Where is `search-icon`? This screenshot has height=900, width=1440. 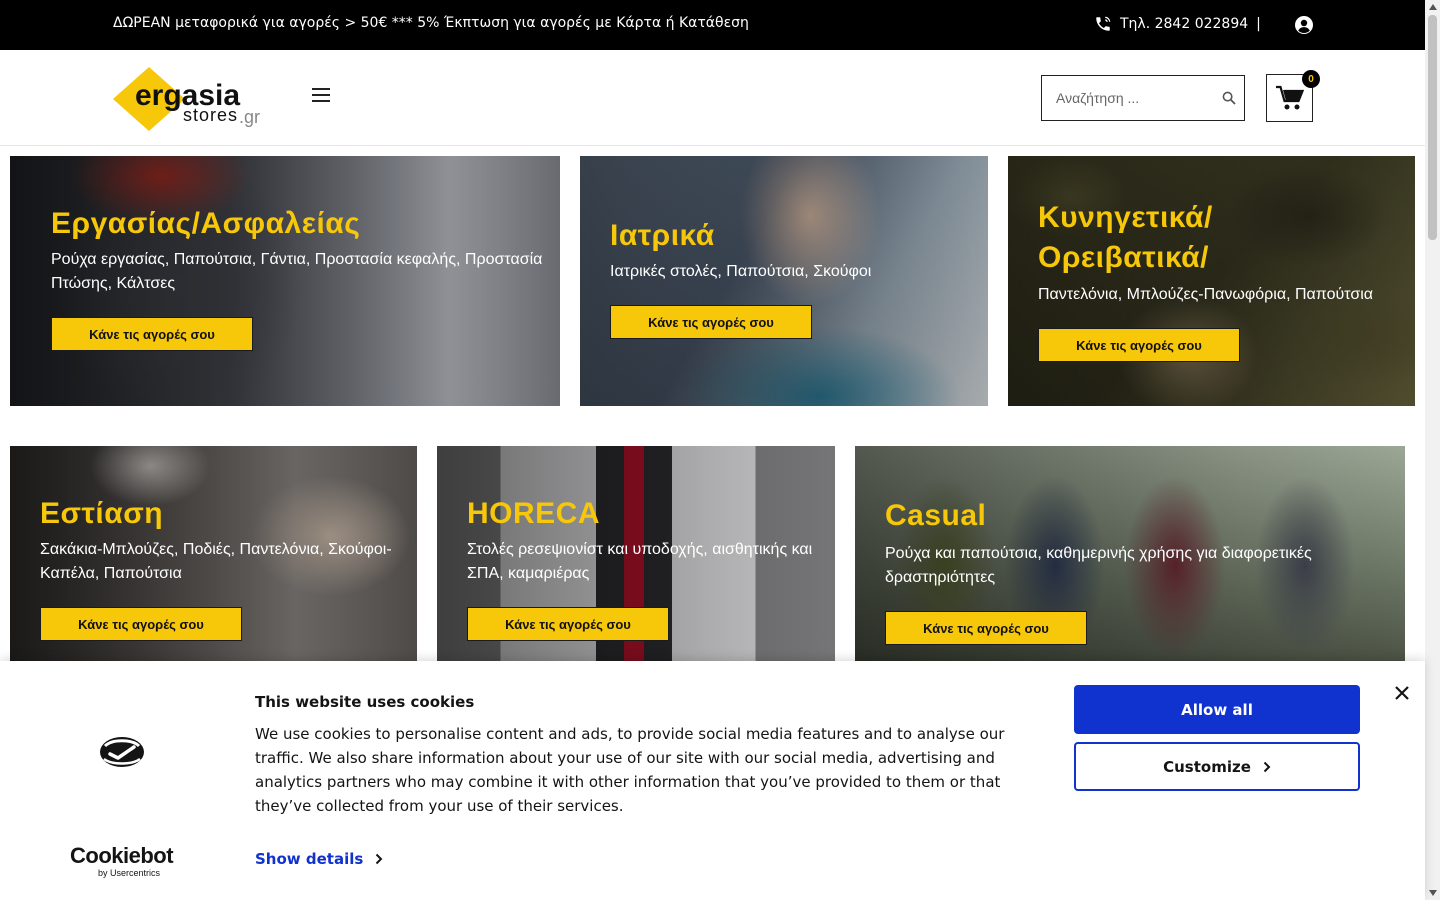 search-icon is located at coordinates (1229, 98).